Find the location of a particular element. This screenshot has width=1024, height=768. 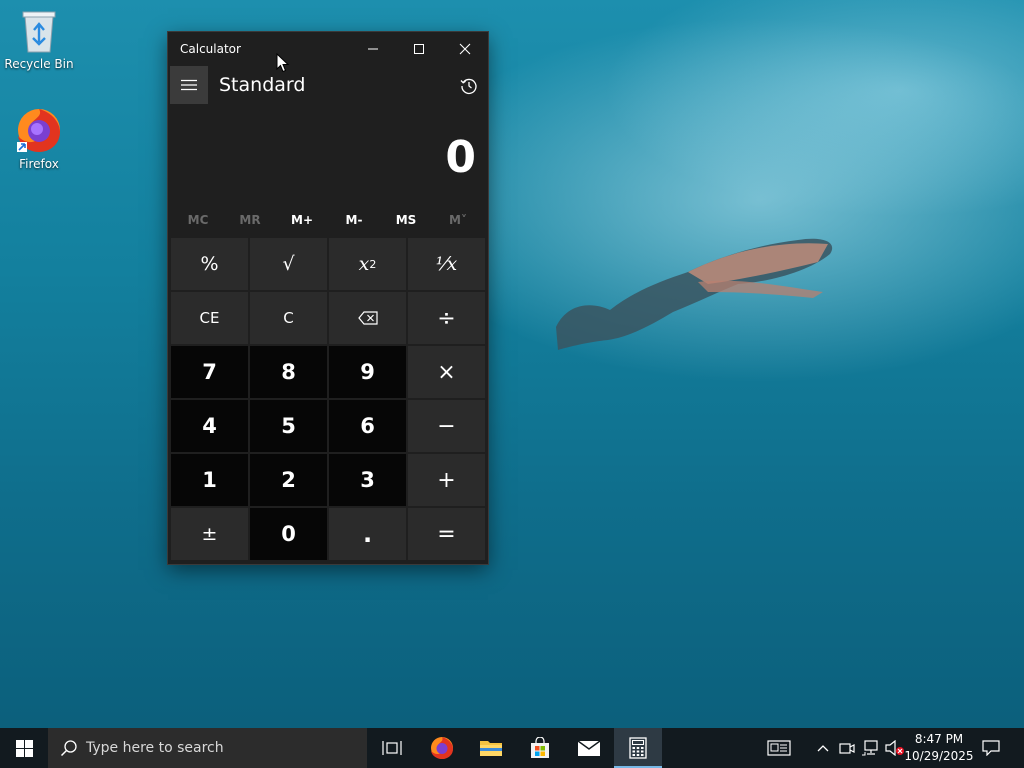

digit-0-button: 0 is located at coordinates (288, 534).